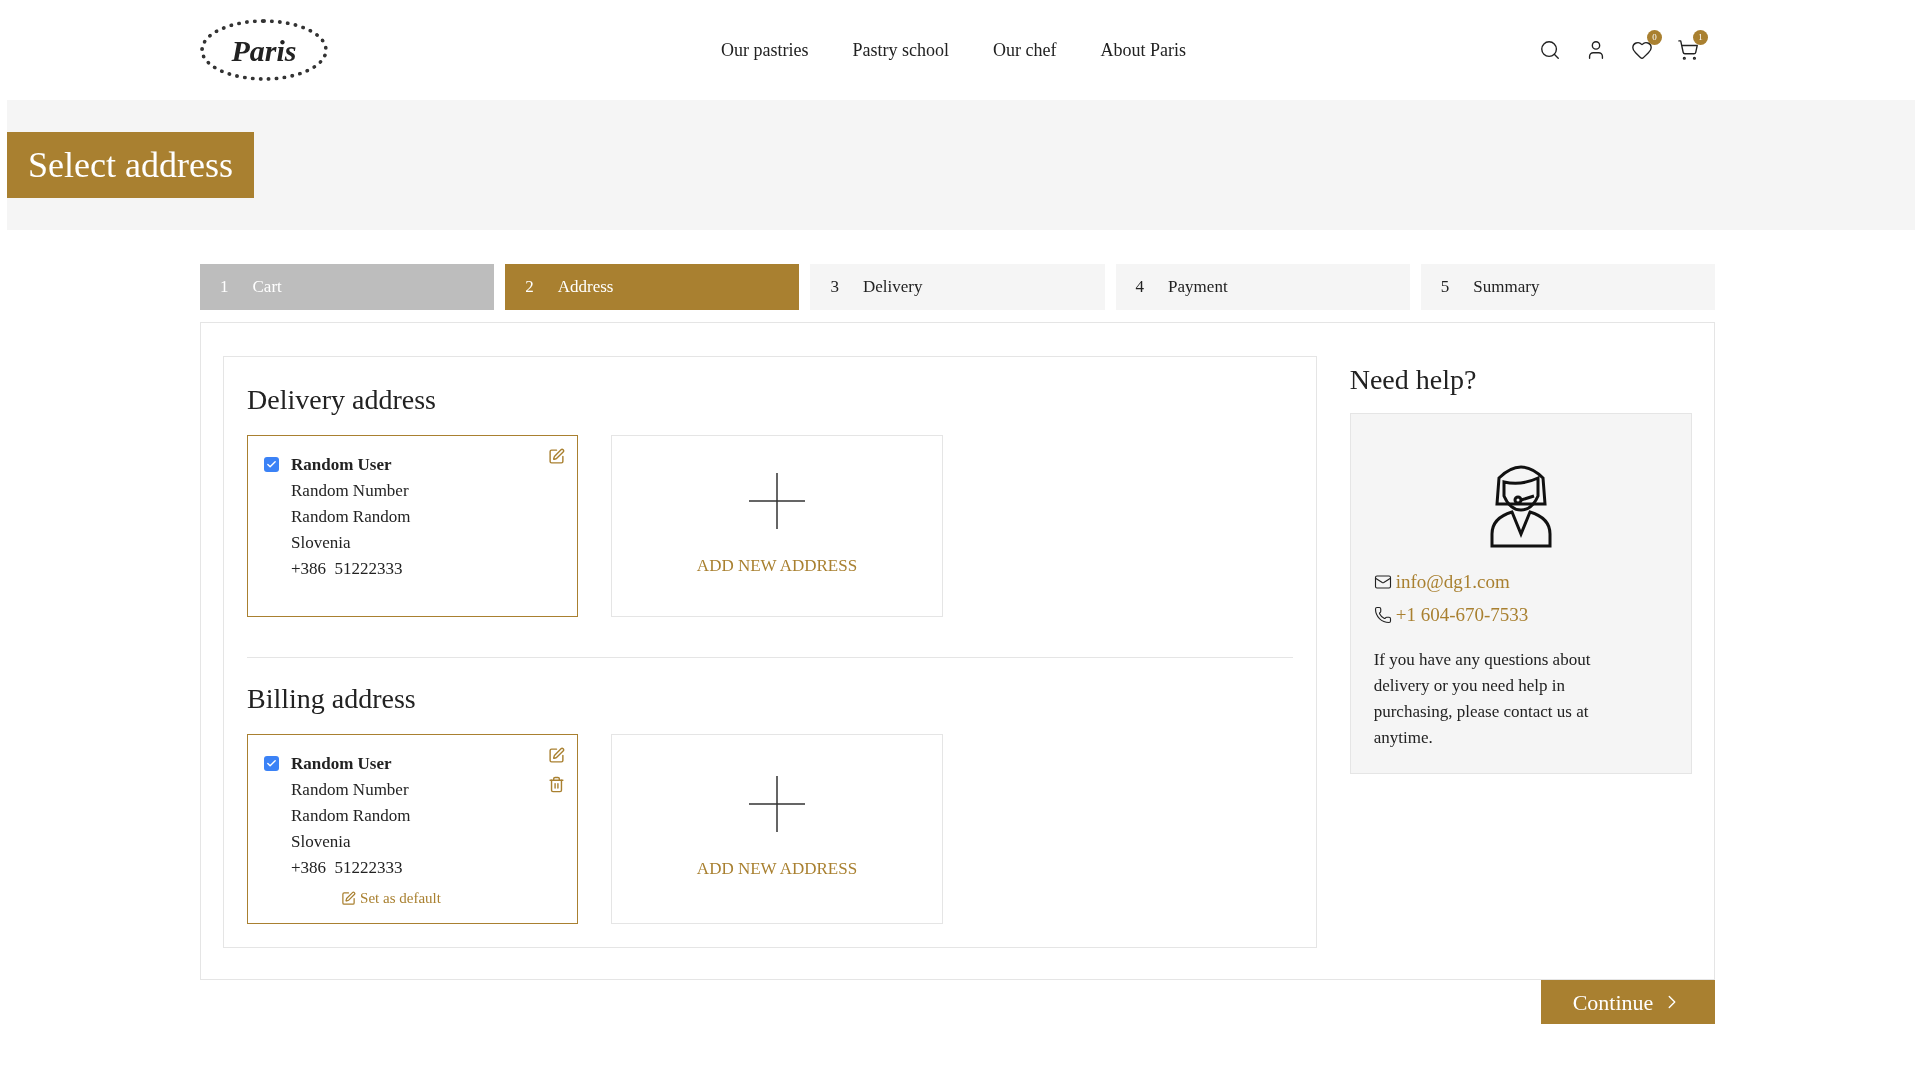 Image resolution: width=1915 pixels, height=1078 pixels. Describe the element at coordinates (1654, 37) in the screenshot. I see `count-badge: 0` at that location.